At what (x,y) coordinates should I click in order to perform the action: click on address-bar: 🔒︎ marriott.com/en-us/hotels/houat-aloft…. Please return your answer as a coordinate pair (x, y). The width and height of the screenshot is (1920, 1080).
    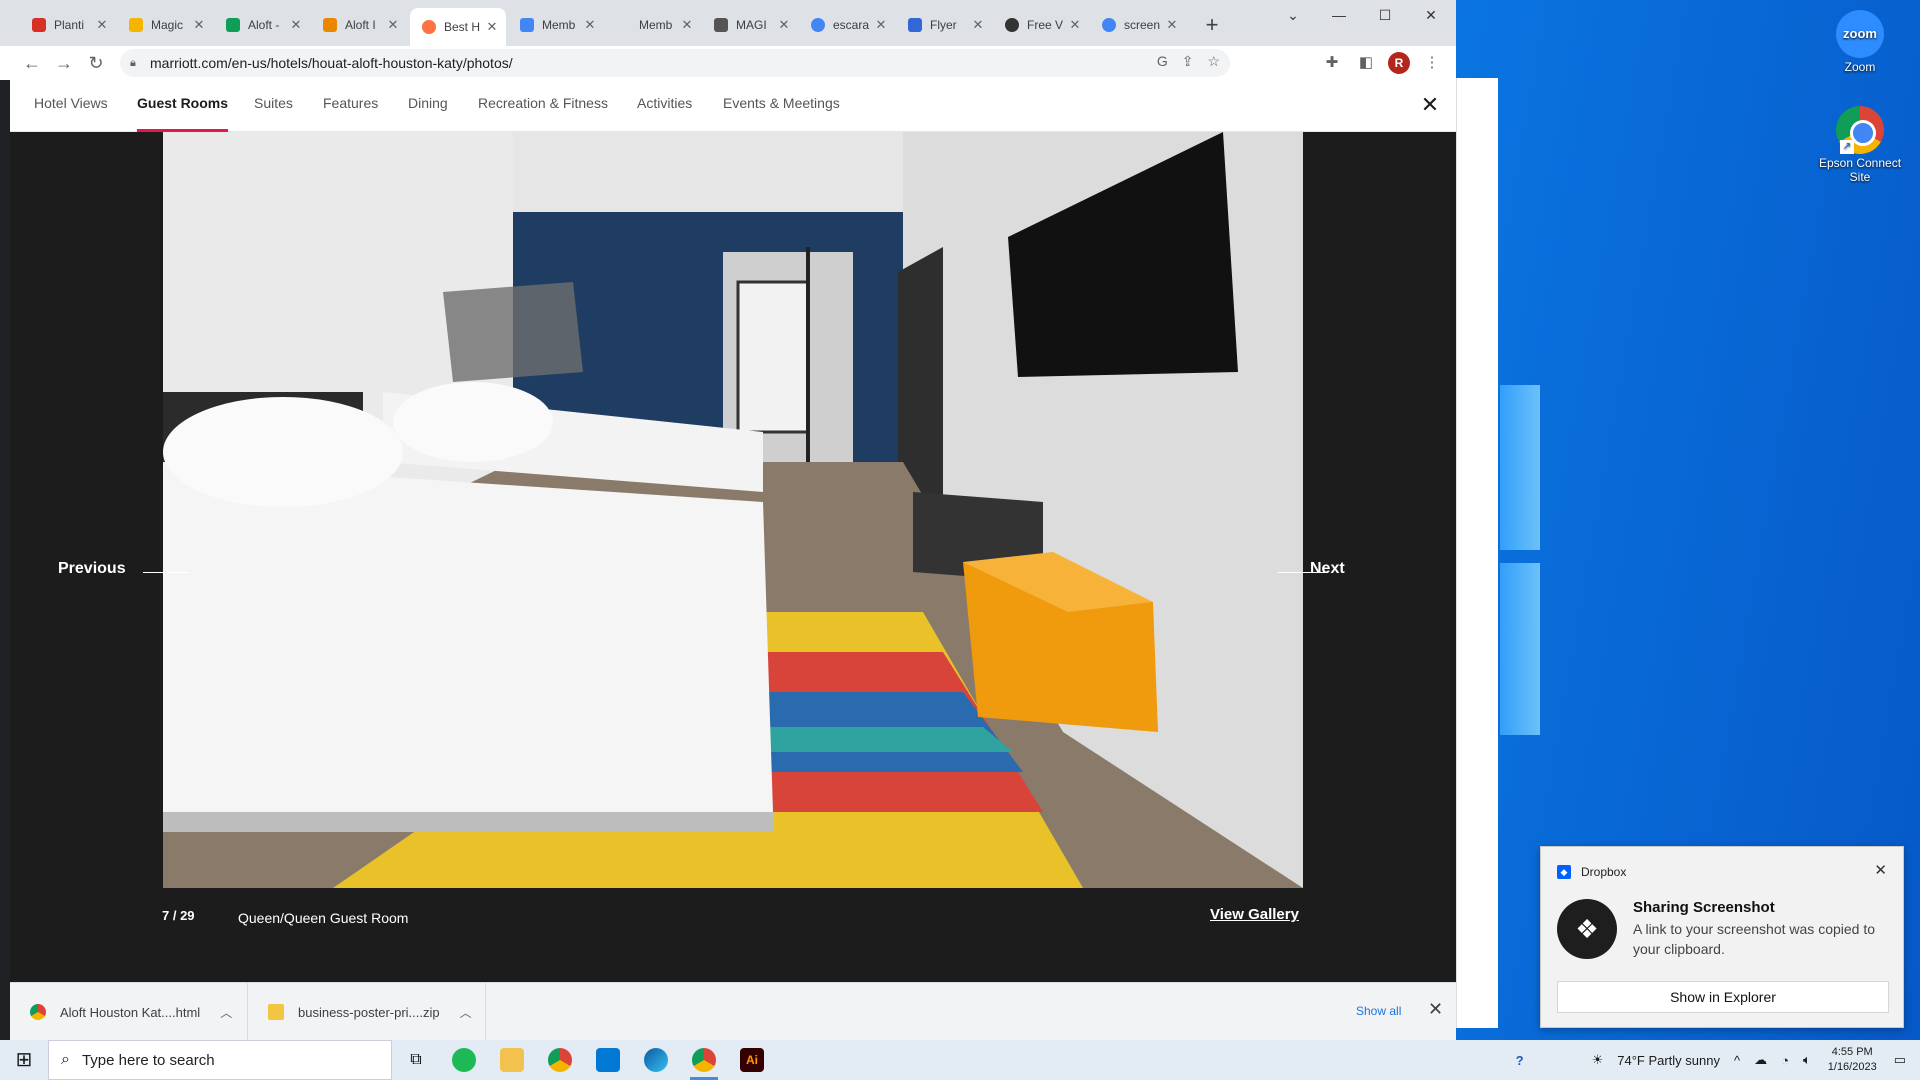
    Looking at the image, I should click on (675, 63).